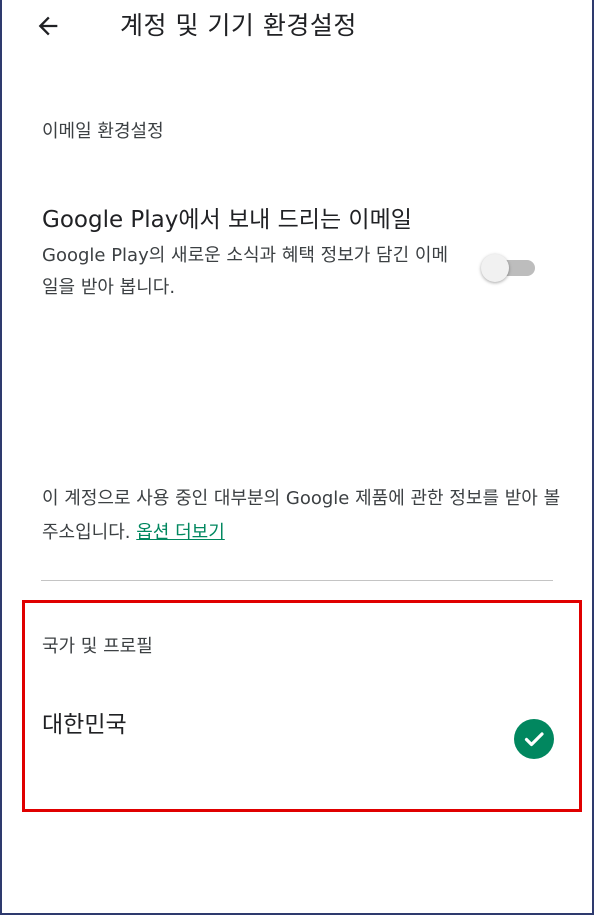 This screenshot has width=594, height=915. What do you see at coordinates (297, 580) in the screenshot?
I see `divider` at bounding box center [297, 580].